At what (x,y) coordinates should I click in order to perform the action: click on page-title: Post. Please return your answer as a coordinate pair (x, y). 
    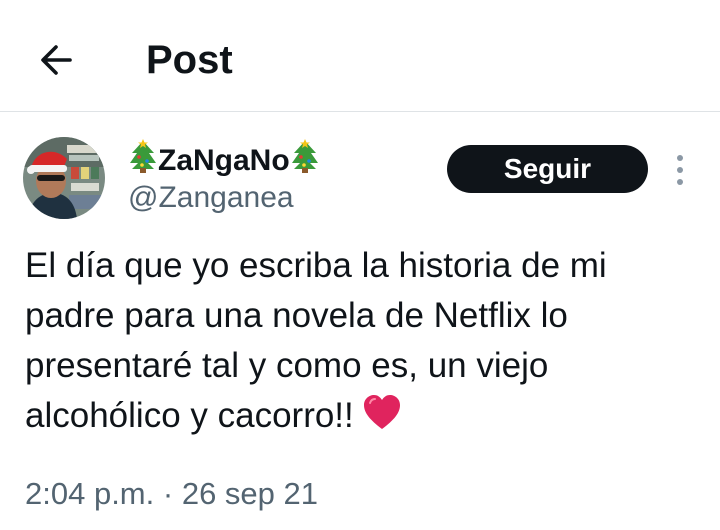
    Looking at the image, I should click on (189, 60).